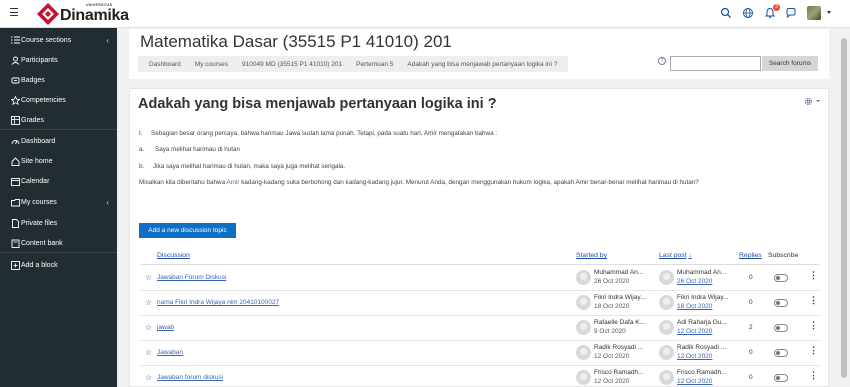 This screenshot has height=387, width=850. I want to click on logo-name-text: Dinamika, so click(94, 15).